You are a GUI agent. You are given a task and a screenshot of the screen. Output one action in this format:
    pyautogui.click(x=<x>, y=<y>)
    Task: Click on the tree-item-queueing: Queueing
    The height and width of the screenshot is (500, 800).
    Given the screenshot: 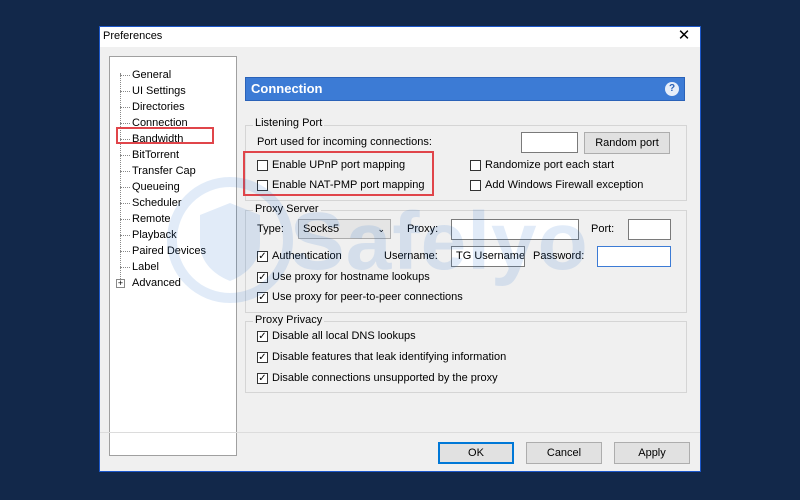 What is the action you would take?
    pyautogui.click(x=170, y=187)
    